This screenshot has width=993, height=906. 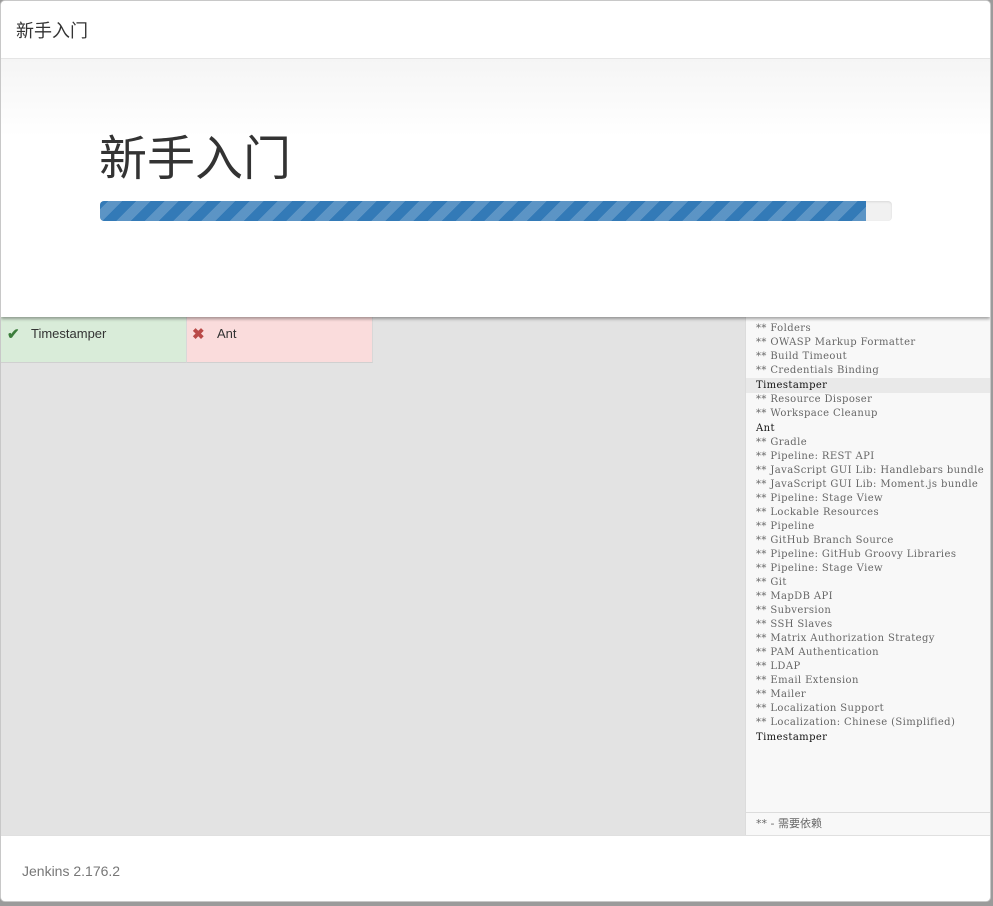 I want to click on log-dependency-line: ** JavaScript GUI Lib: Handlebars bundle, so click(x=870, y=470).